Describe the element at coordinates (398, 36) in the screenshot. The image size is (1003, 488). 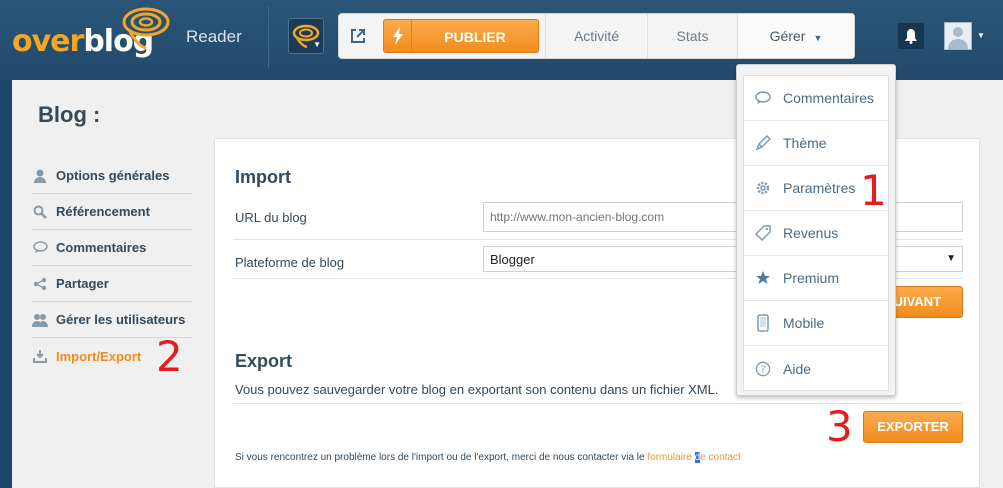
I see `lightning-icon` at that location.